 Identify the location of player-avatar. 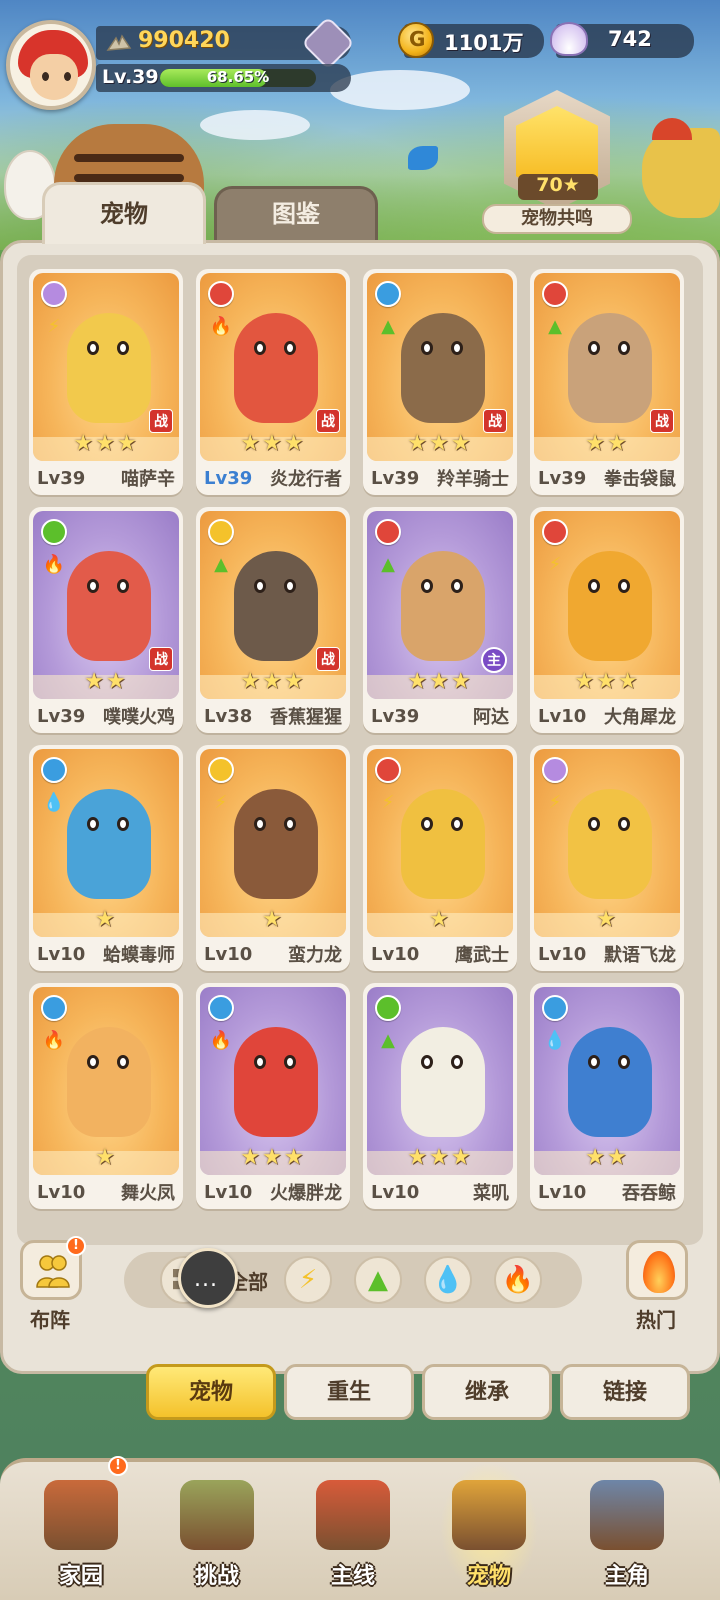
(51, 65).